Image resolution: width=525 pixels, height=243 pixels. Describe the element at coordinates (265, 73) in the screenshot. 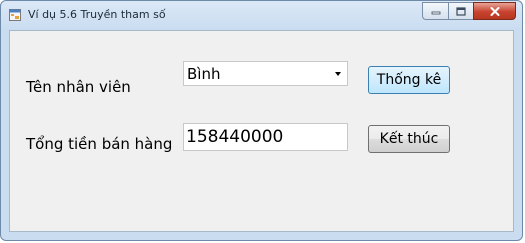

I see `employee-name-combobox: Bình` at that location.